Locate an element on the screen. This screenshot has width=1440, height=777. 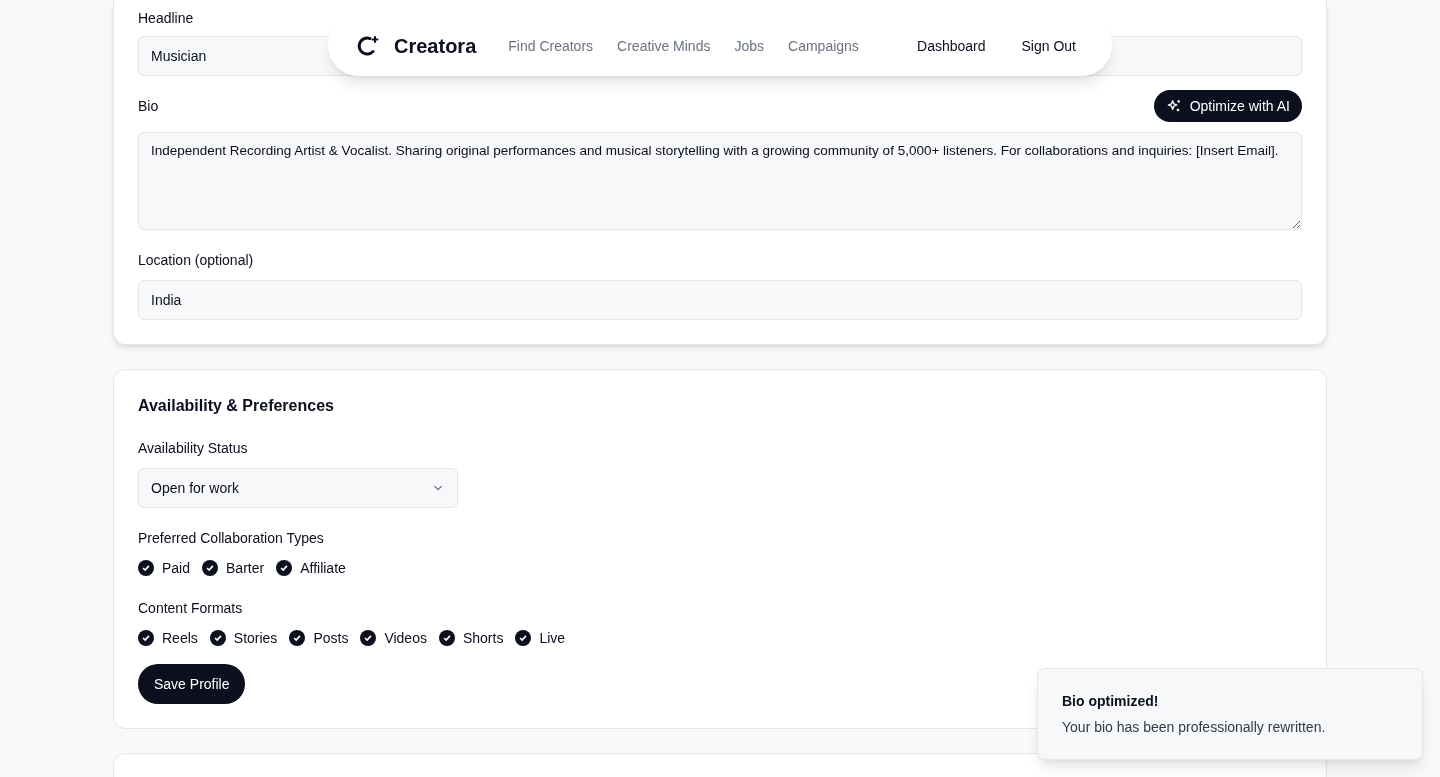
nav-action-link: Sign Out is located at coordinates (1048, 45).